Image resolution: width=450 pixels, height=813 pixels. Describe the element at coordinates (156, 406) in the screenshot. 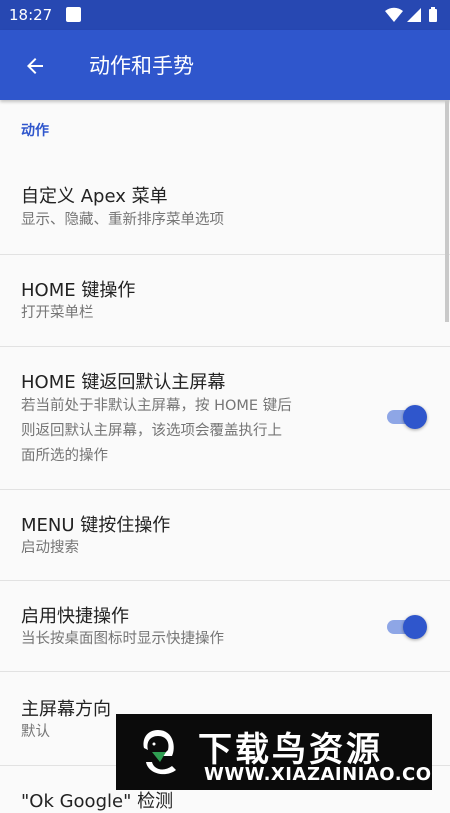

I see `setting-subtitle-line-1: 若当前处于非默认主屏幕，按 HOME 键后` at that location.